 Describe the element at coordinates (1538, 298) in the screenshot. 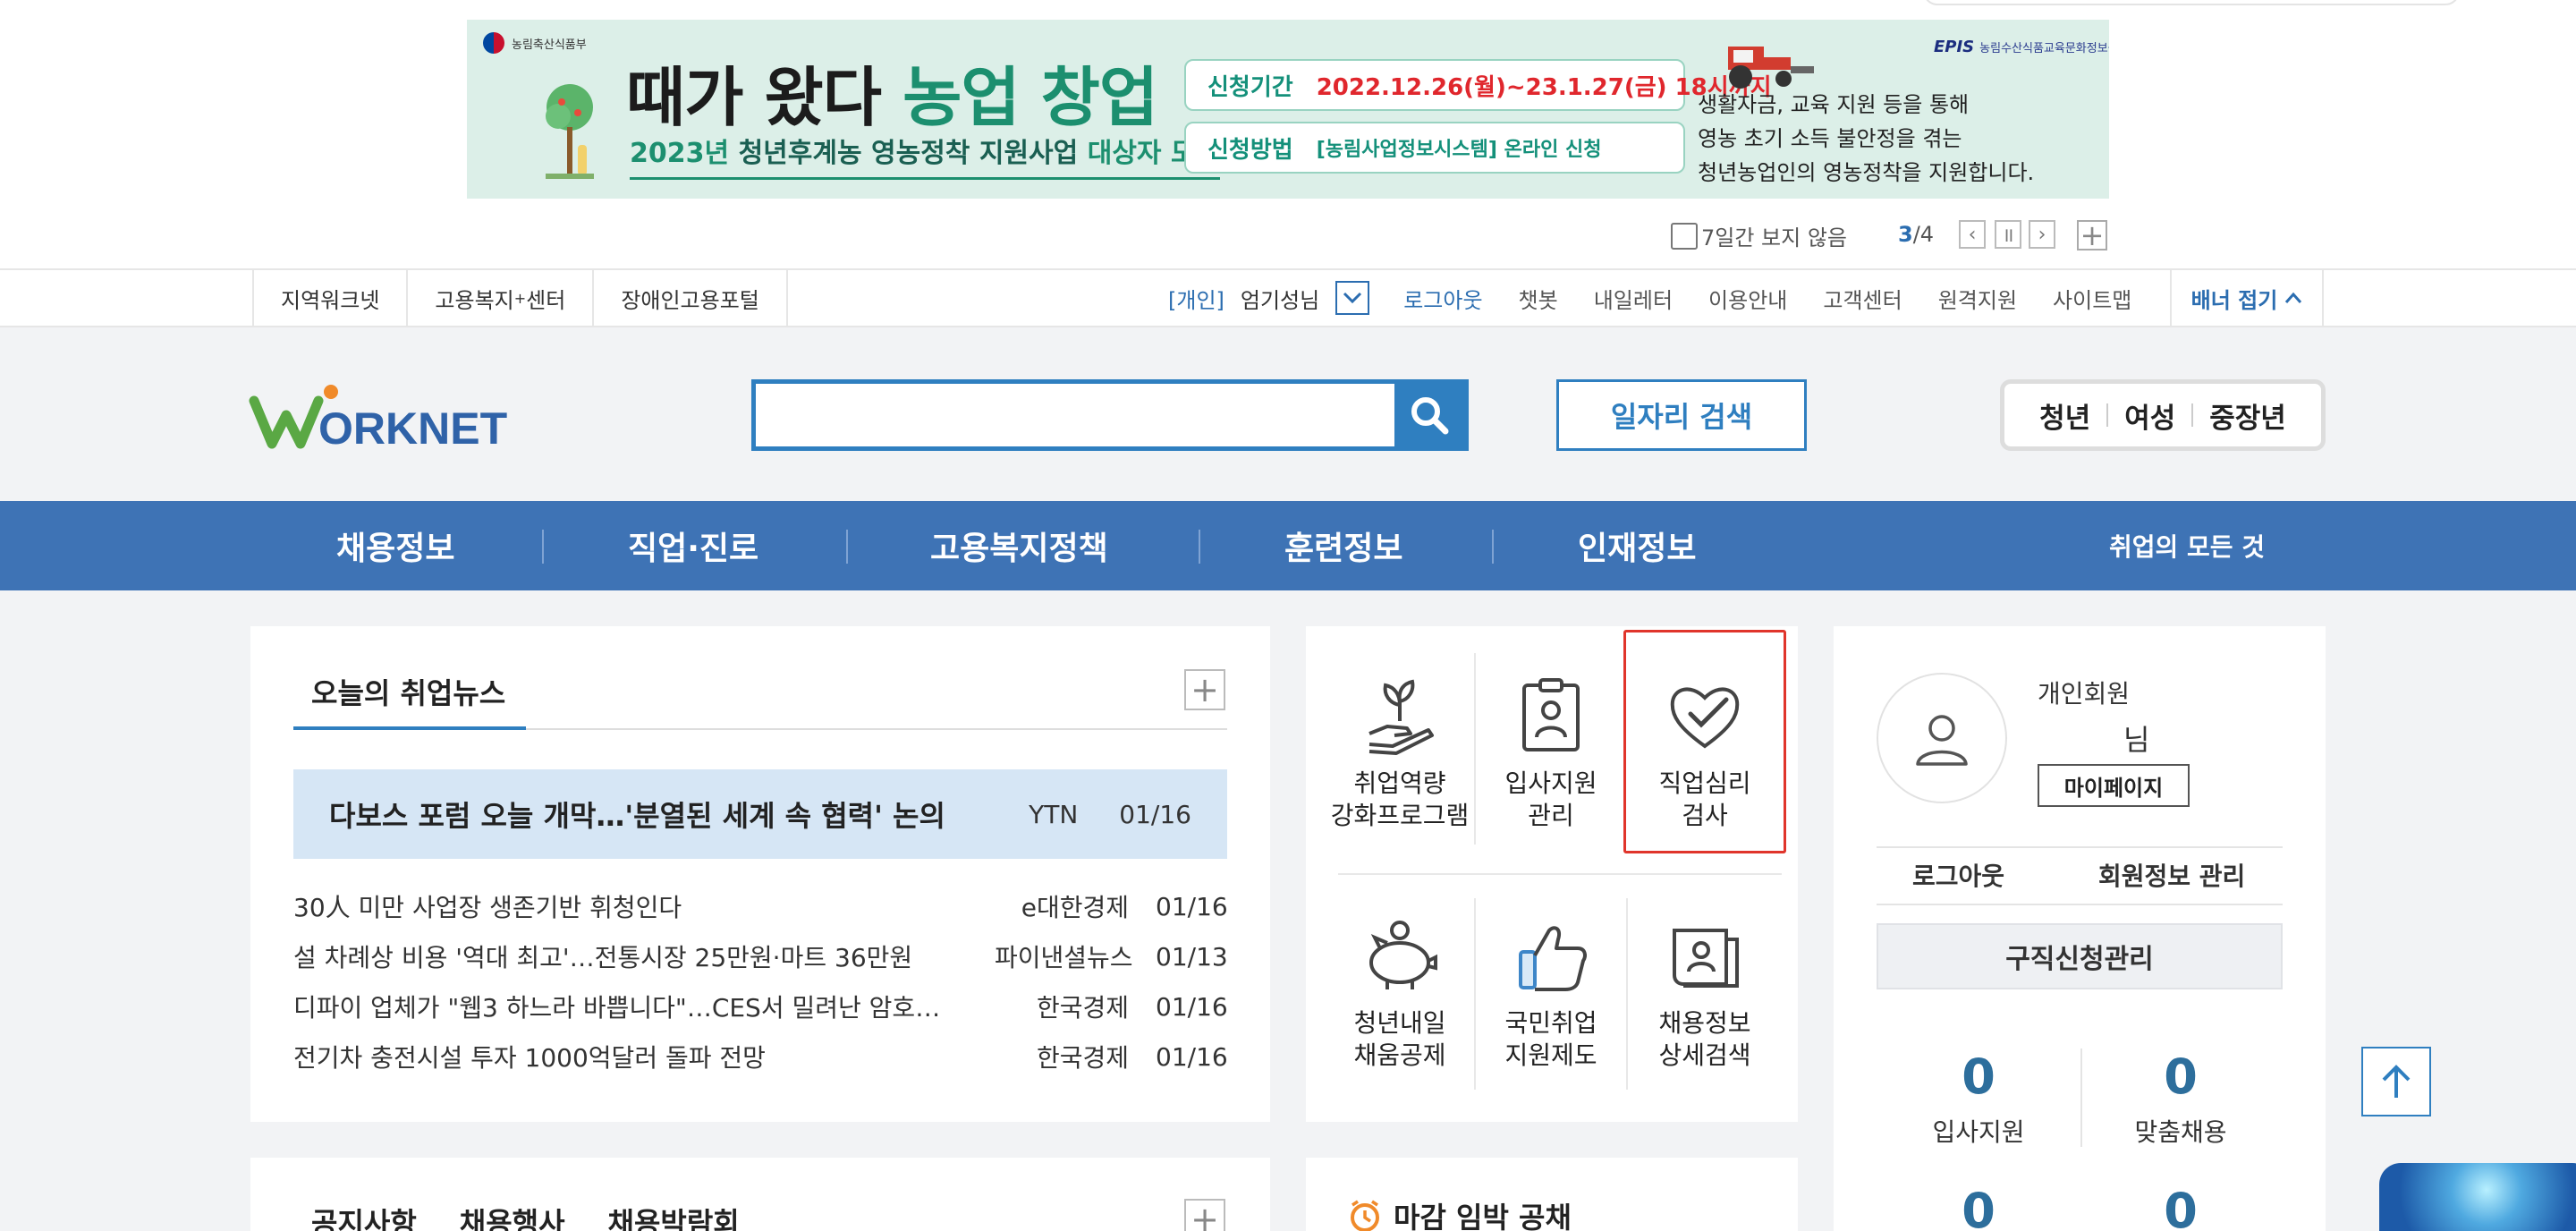

I see `chatbot-link: 챗봇` at that location.